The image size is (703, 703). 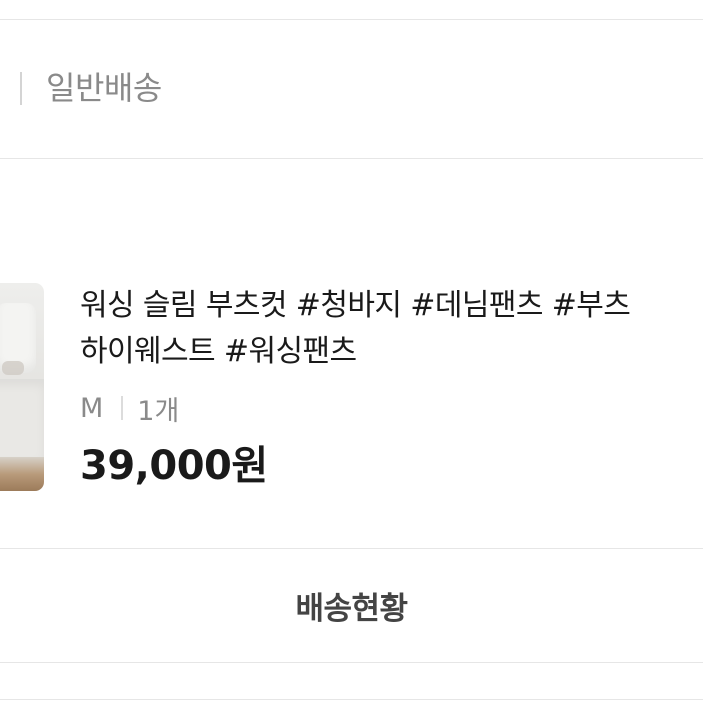 What do you see at coordinates (104, 88) in the screenshot?
I see `shipping-method-label: 일반배송` at bounding box center [104, 88].